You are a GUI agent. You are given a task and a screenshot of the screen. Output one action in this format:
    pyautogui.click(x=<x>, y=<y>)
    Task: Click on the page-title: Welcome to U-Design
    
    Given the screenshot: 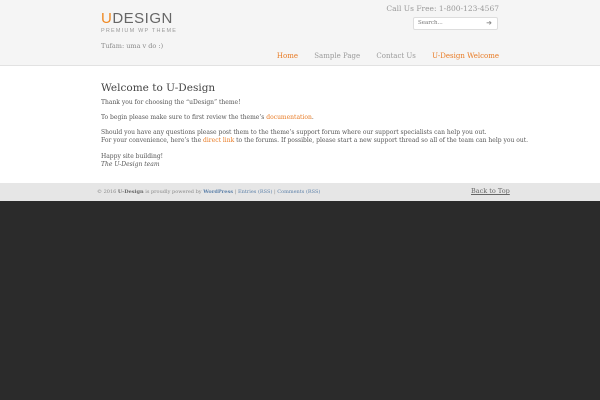 What is the action you would take?
    pyautogui.click(x=158, y=88)
    